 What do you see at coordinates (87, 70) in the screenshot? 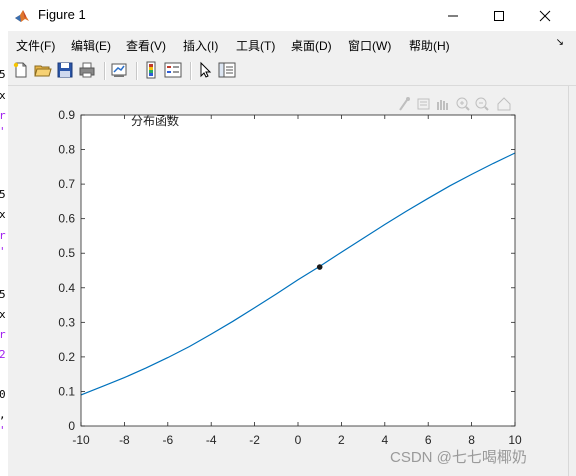
I see `print-icon` at bounding box center [87, 70].